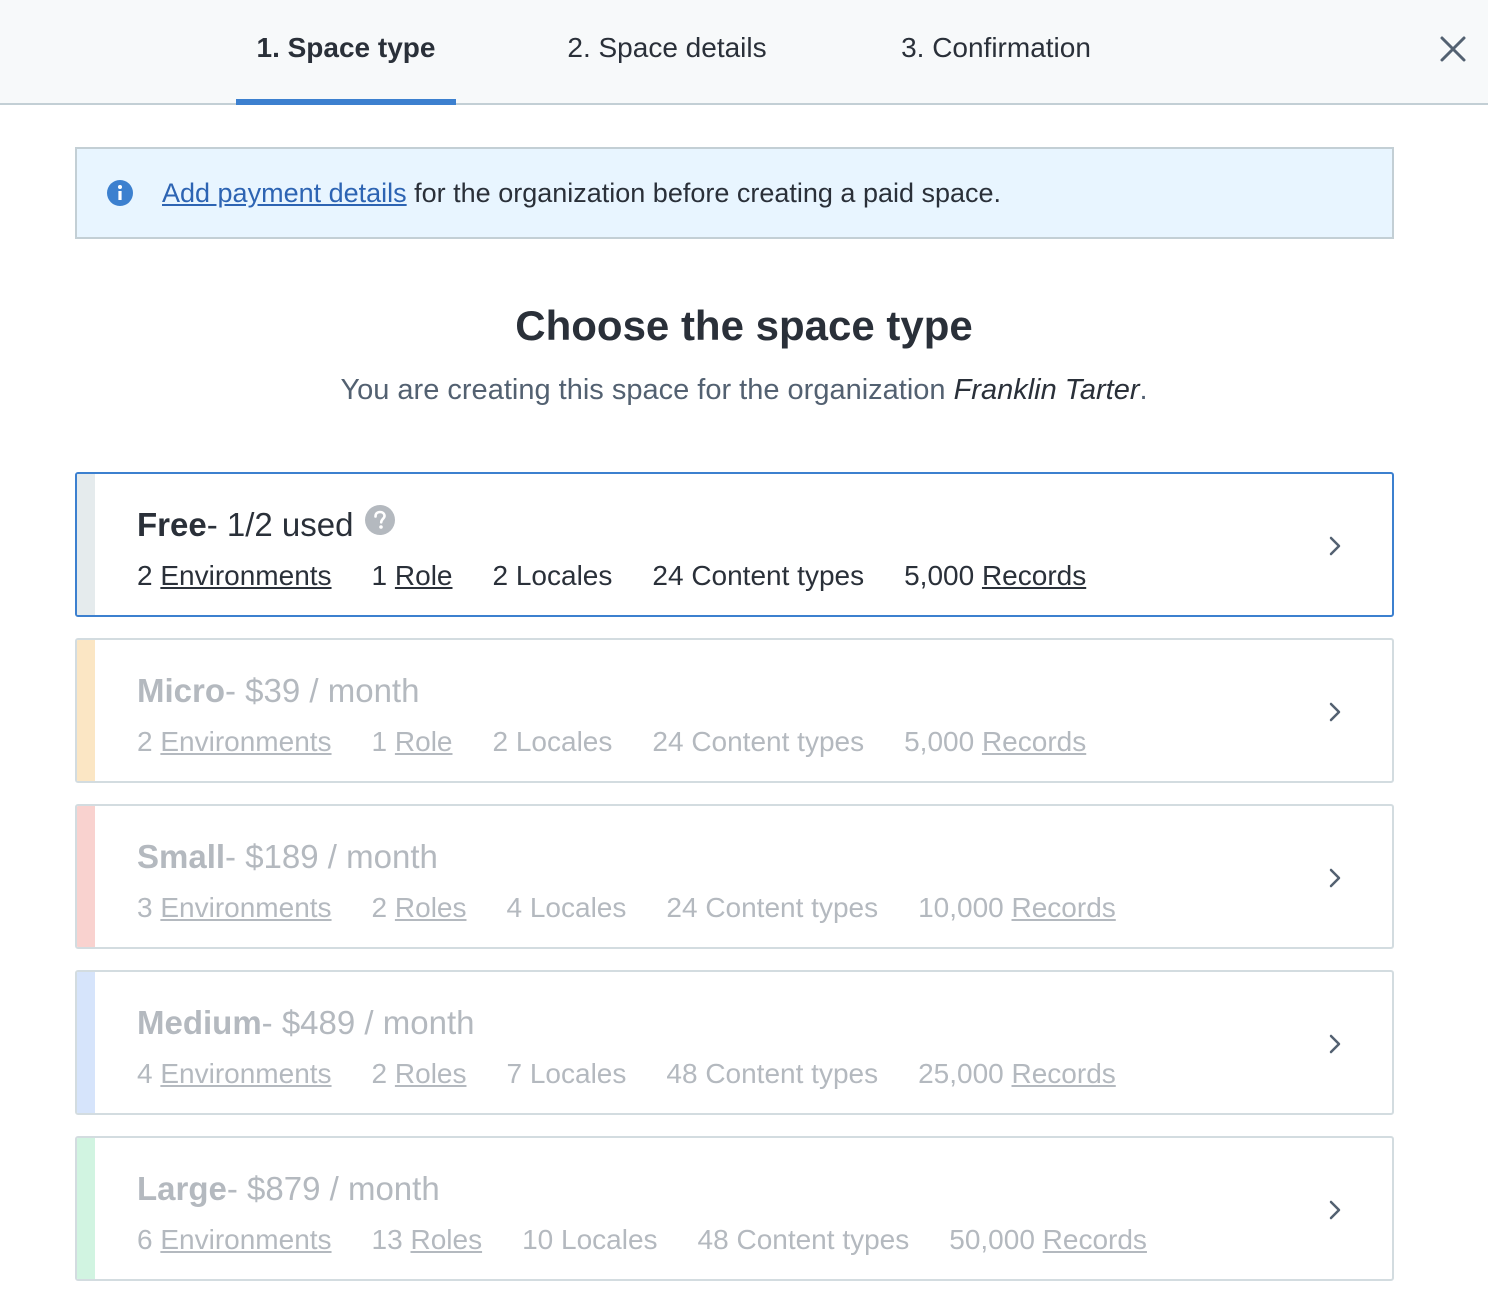  I want to click on tab-confirmation: 3. Confirmation, so click(996, 51).